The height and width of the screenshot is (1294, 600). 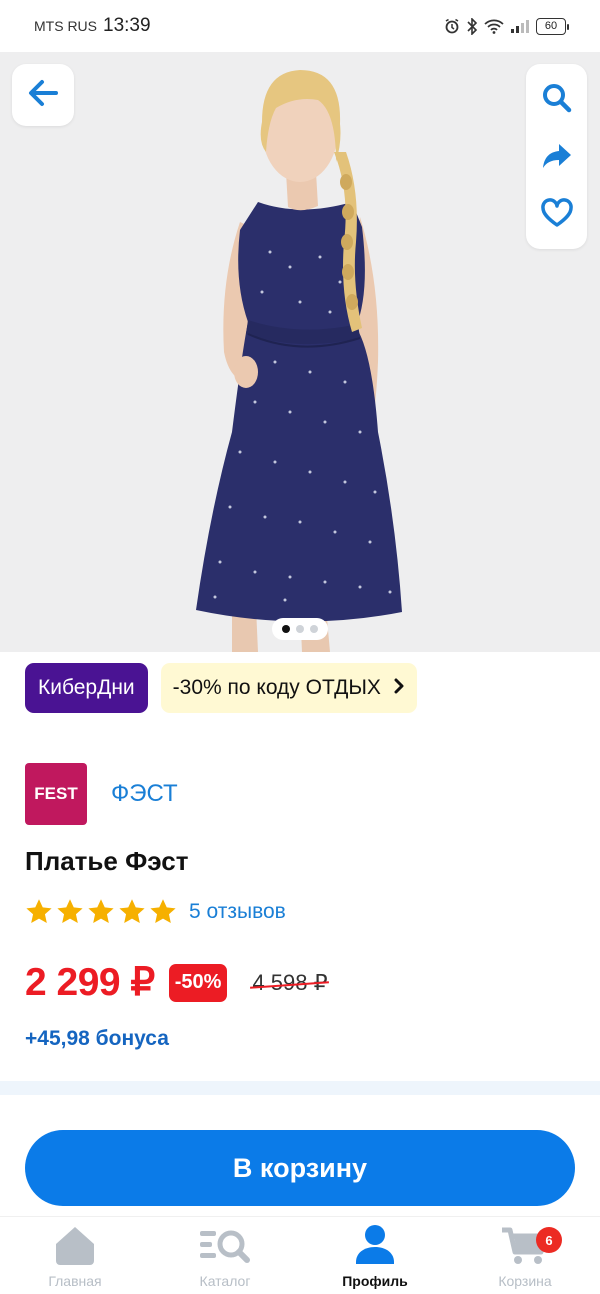 What do you see at coordinates (300, 26) in the screenshot?
I see `status-bar: MTS RUS 13:39 60` at bounding box center [300, 26].